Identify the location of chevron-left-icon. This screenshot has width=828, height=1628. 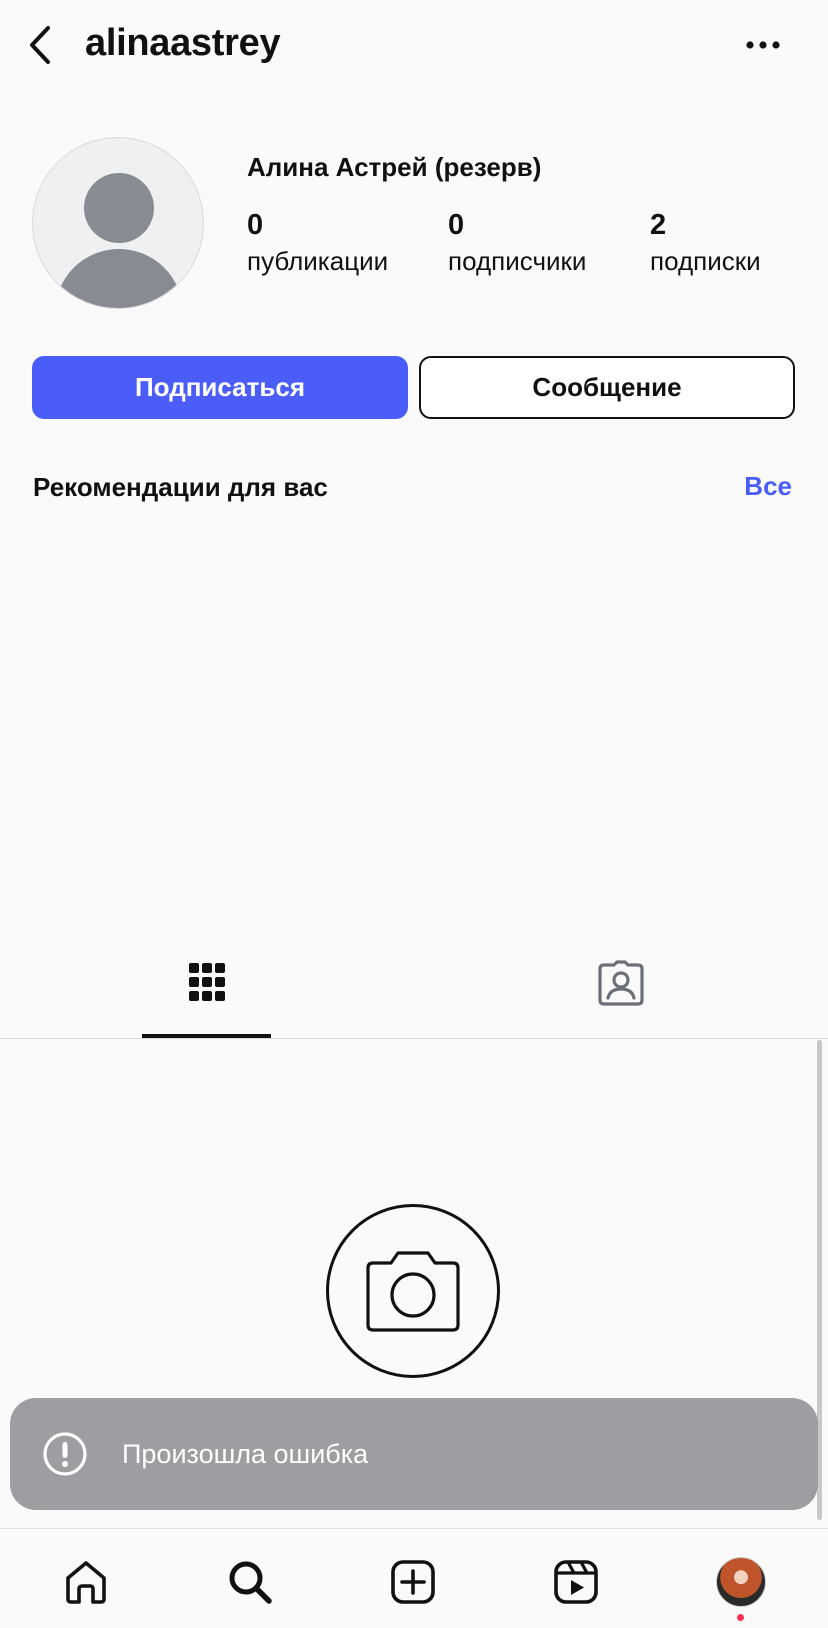
(40, 45).